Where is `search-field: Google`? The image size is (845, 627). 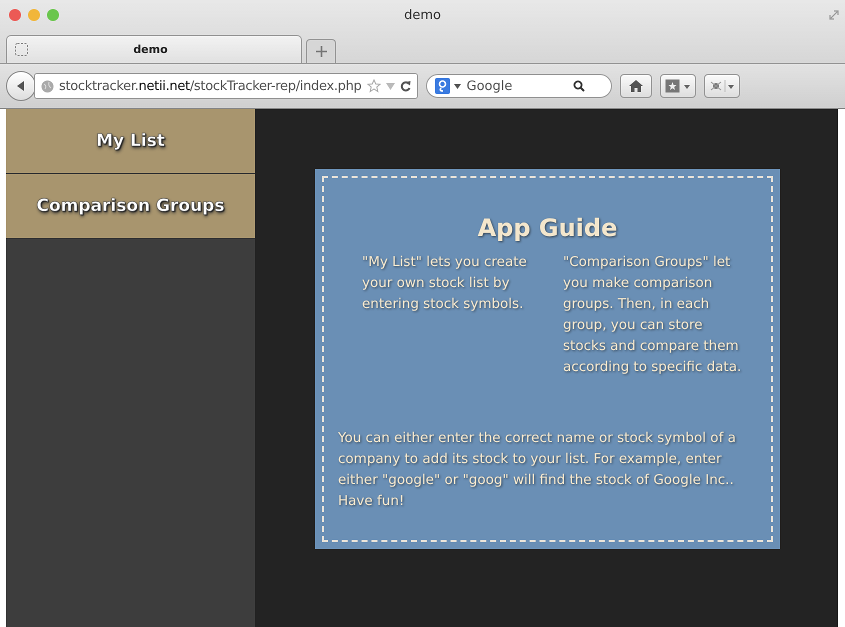
search-field: Google is located at coordinates (519, 86).